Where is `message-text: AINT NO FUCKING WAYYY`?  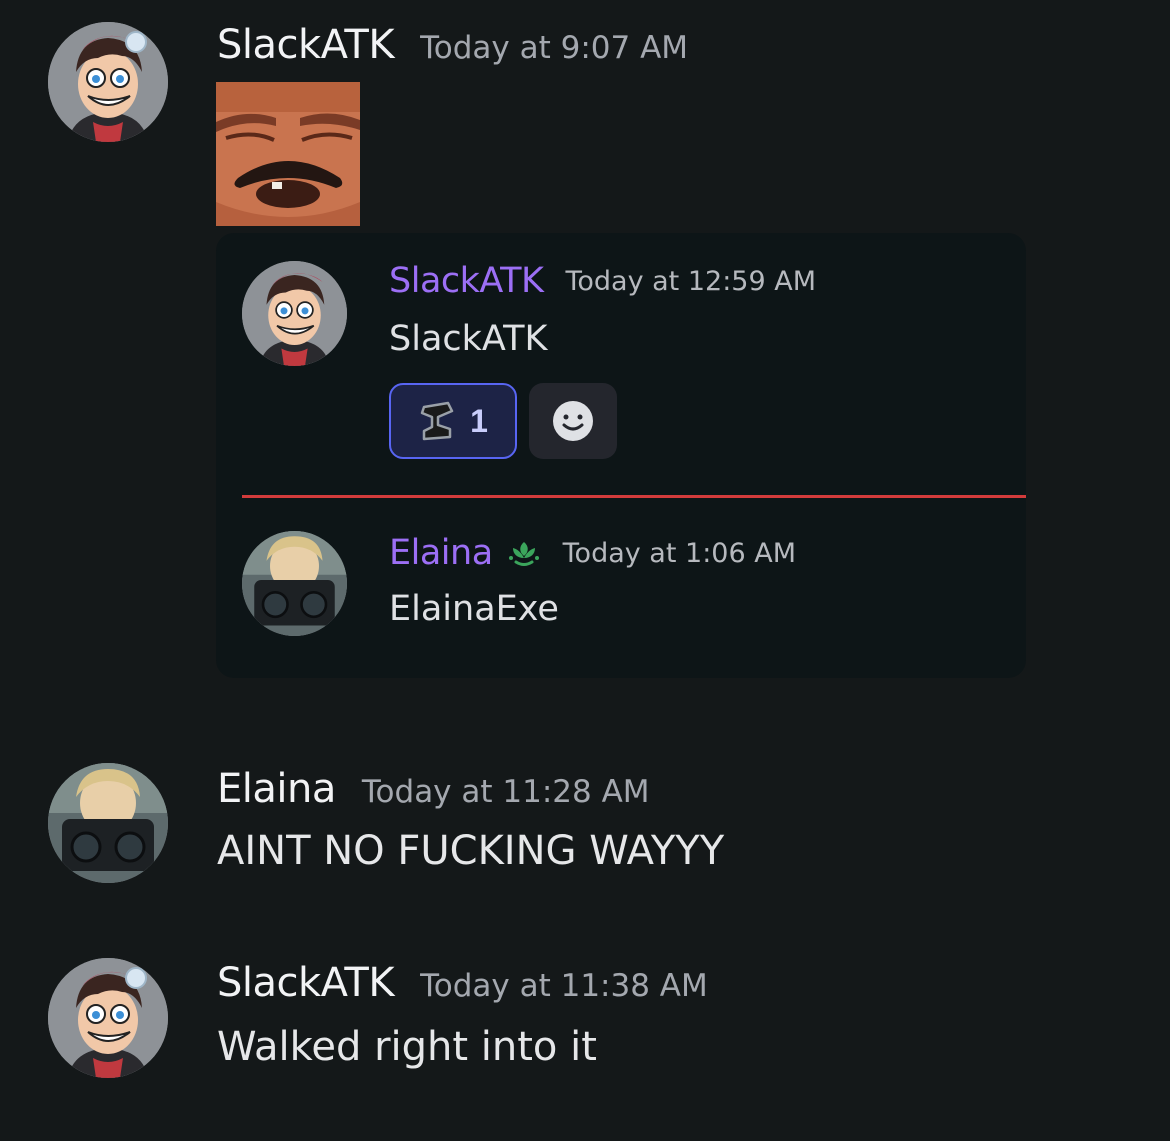 message-text: AINT NO FUCKING WAYYY is located at coordinates (471, 851).